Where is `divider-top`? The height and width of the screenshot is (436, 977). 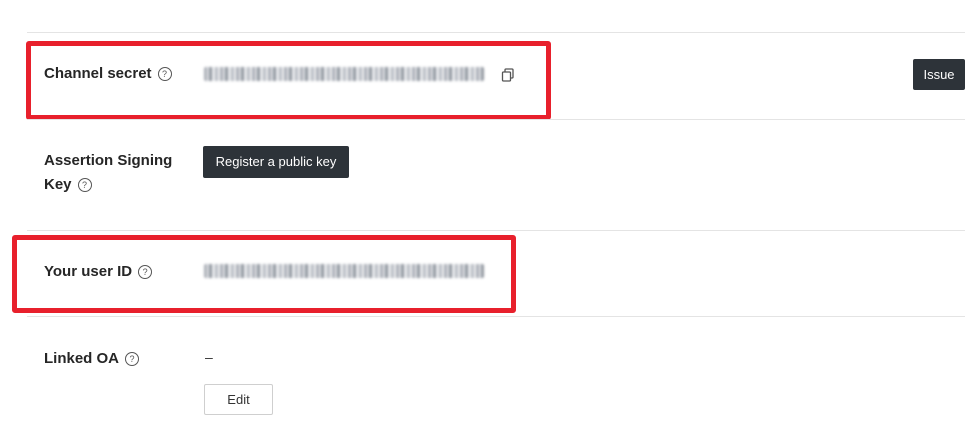 divider-top is located at coordinates (496, 32).